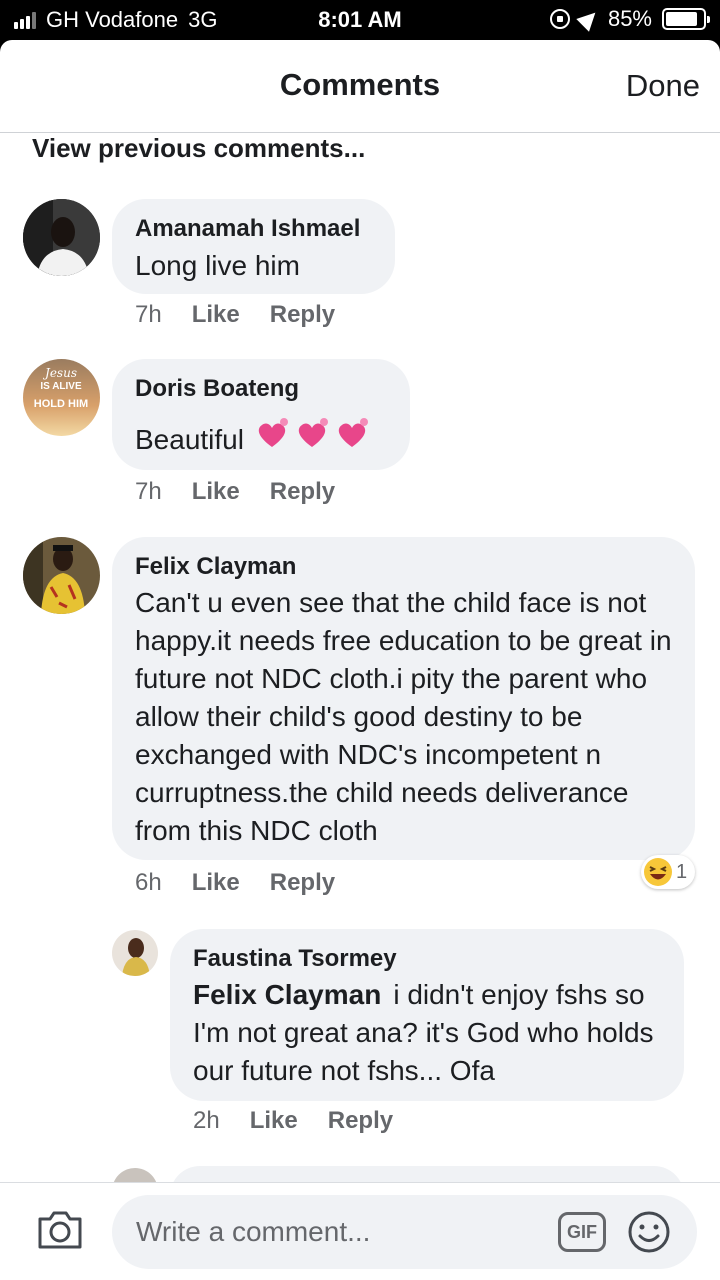  I want to click on comment-text: Beautiful, so click(270, 439).